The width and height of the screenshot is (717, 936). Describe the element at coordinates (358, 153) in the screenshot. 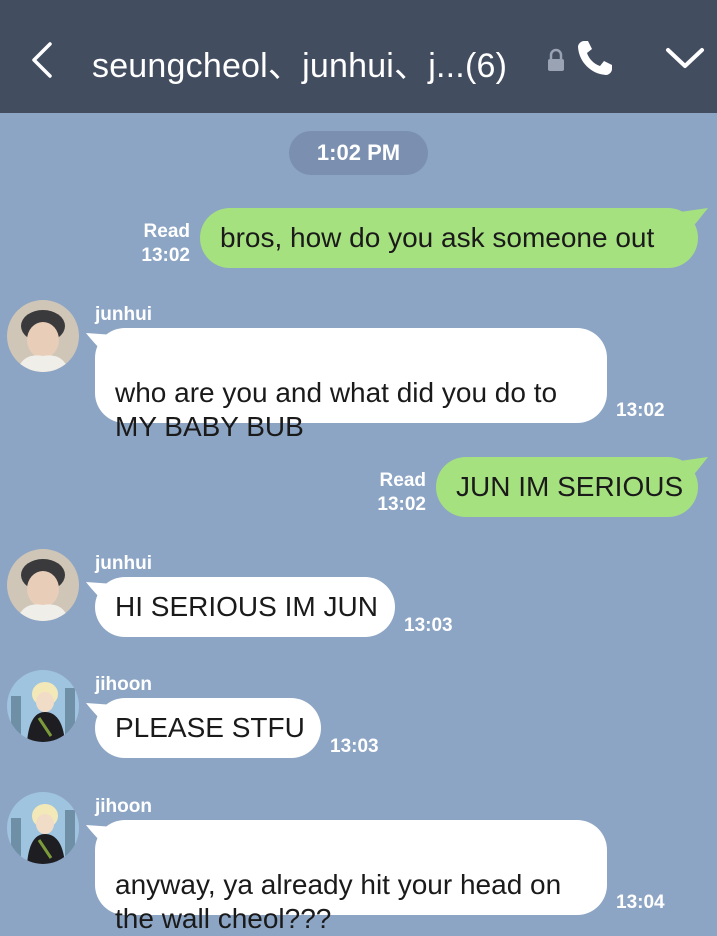

I see `date-divider: 1:02 PM` at that location.